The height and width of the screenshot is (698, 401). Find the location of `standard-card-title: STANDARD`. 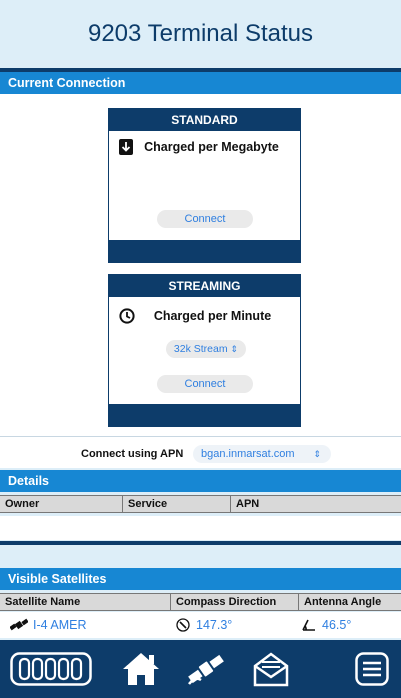

standard-card-title: STANDARD is located at coordinates (204, 120).